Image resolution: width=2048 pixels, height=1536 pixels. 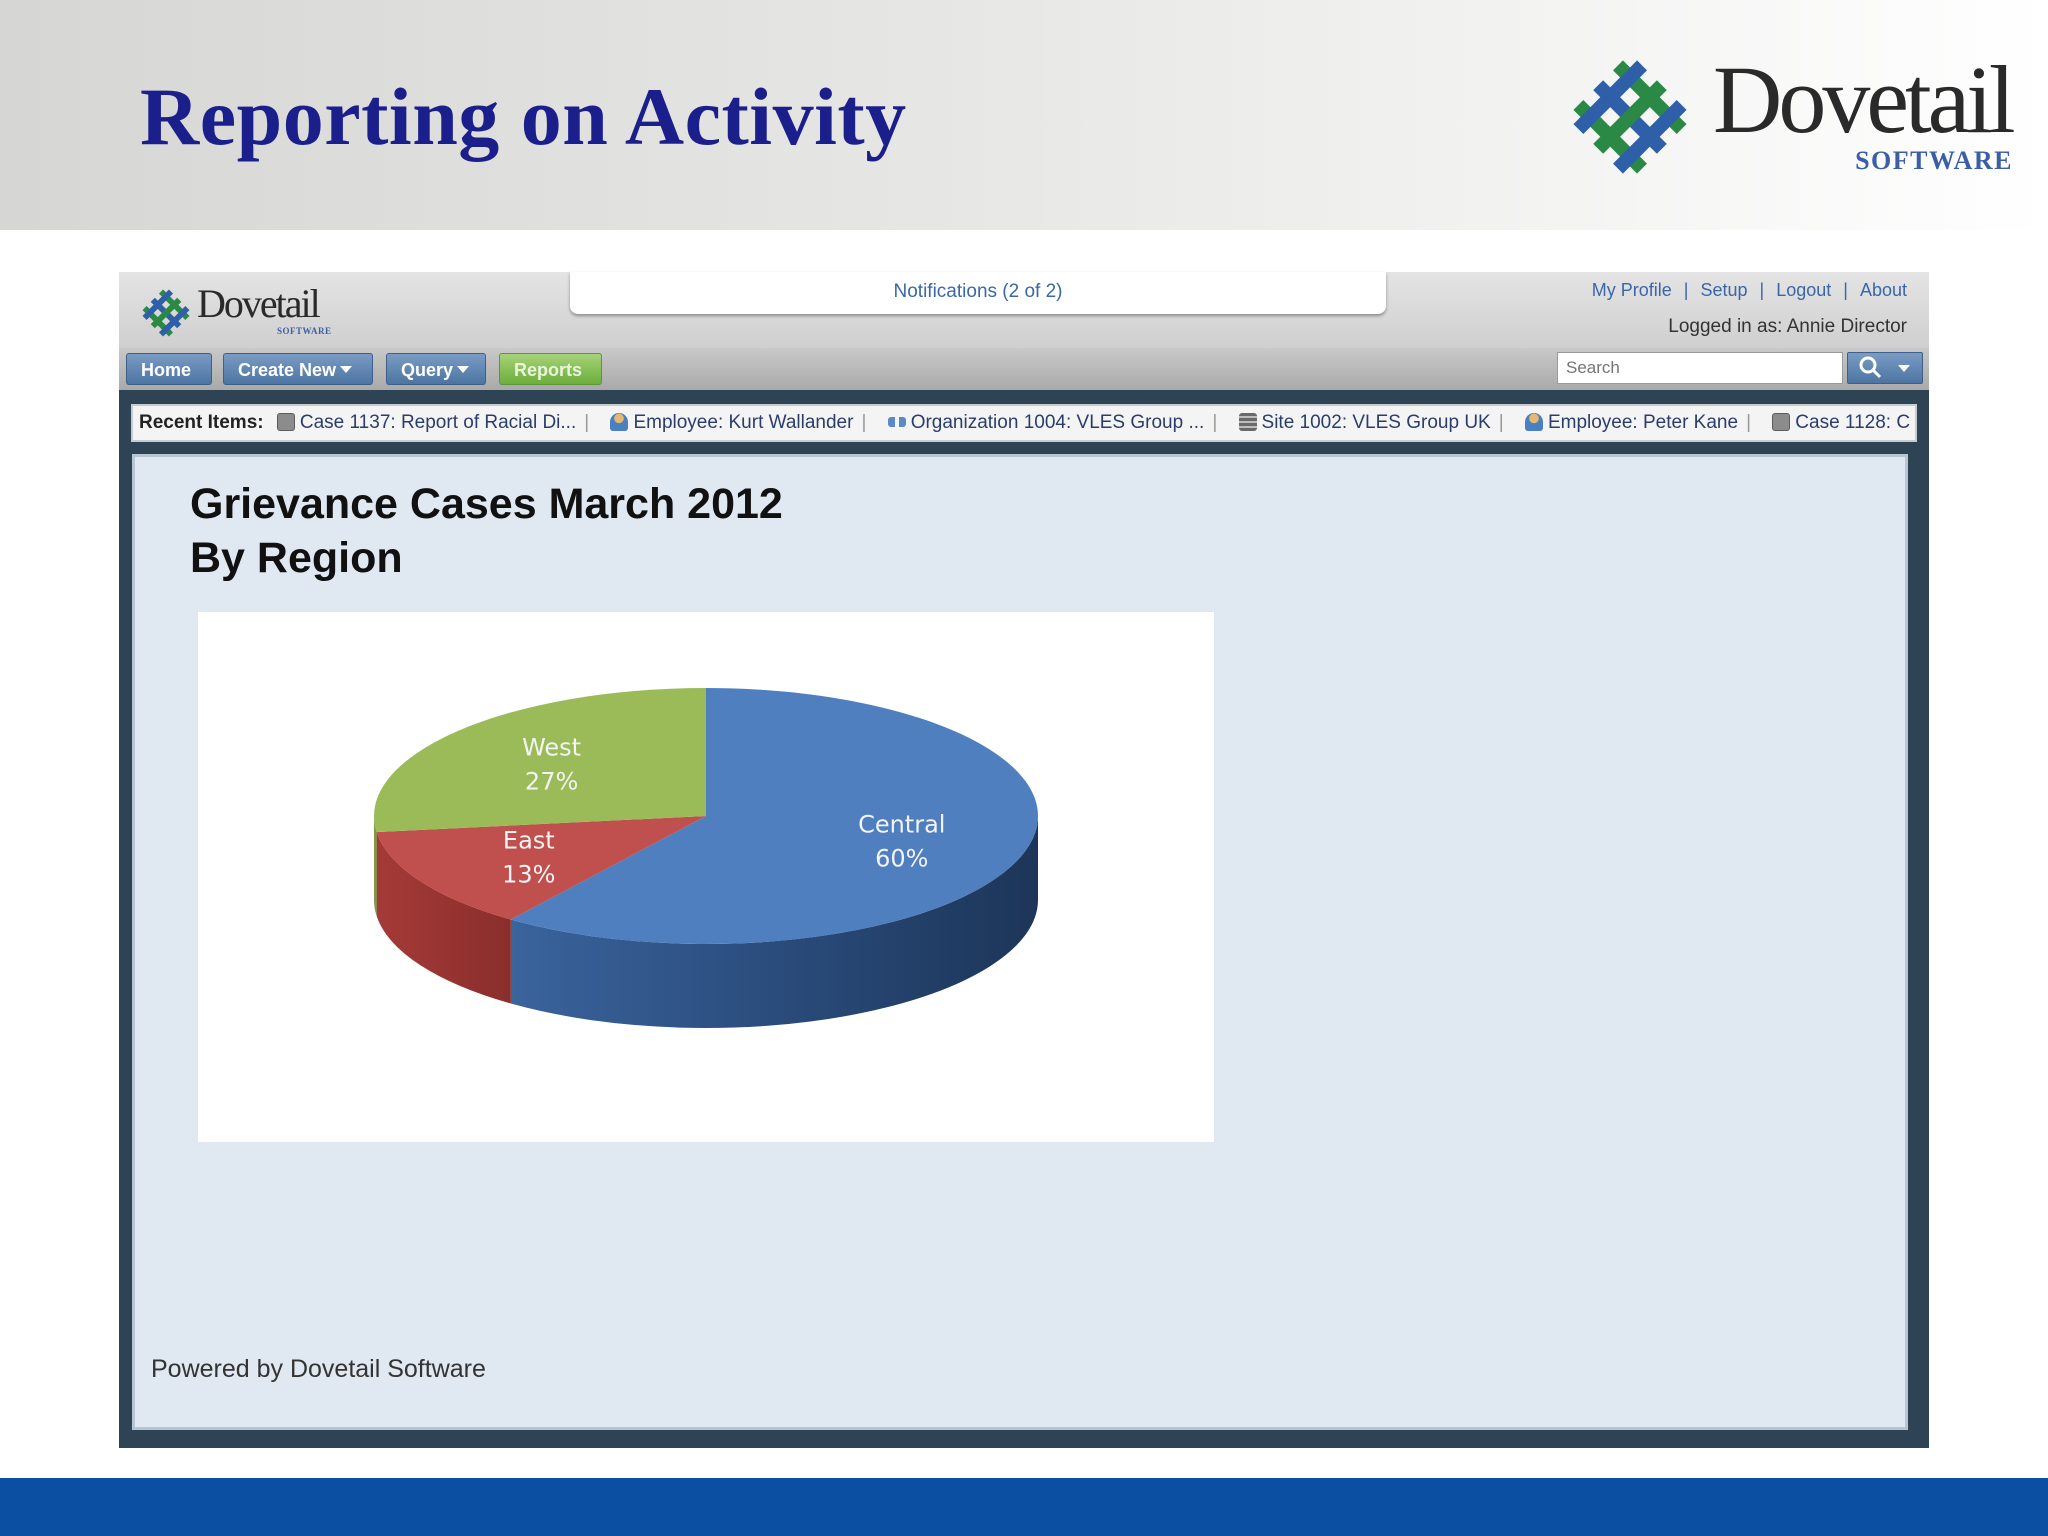 What do you see at coordinates (1361, 422) in the screenshot?
I see `recent-item: Site 1002: VLES Group UK` at bounding box center [1361, 422].